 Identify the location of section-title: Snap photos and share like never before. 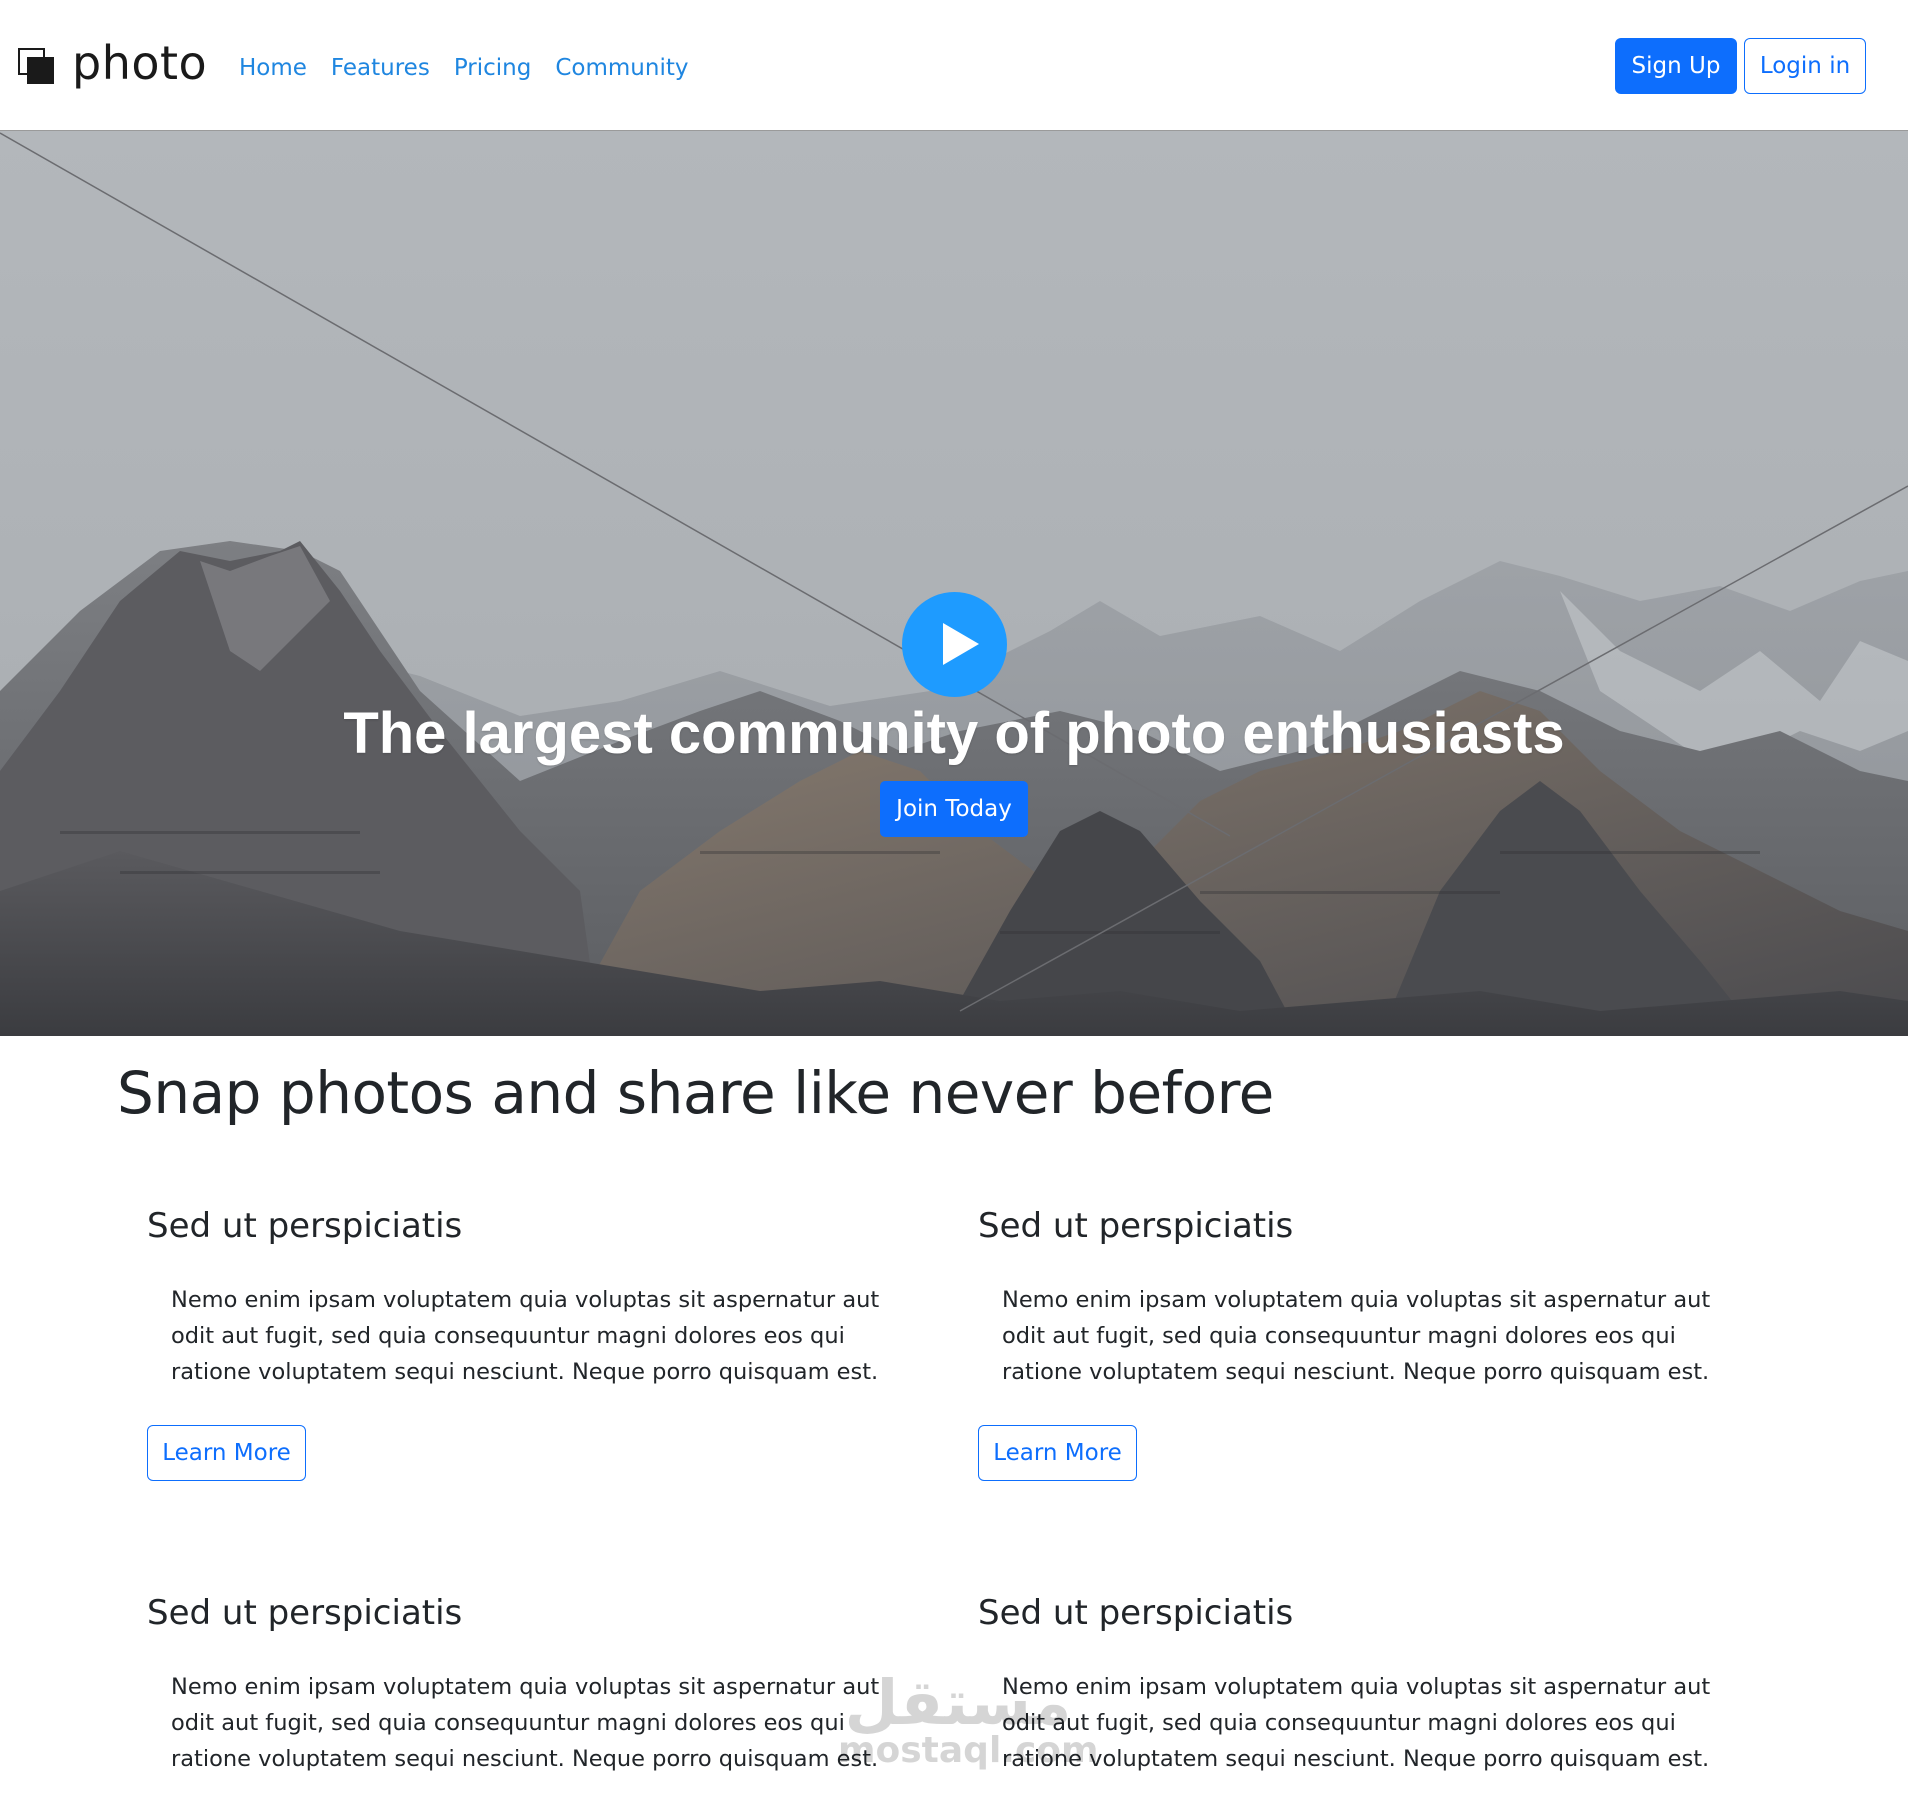
(695, 1093).